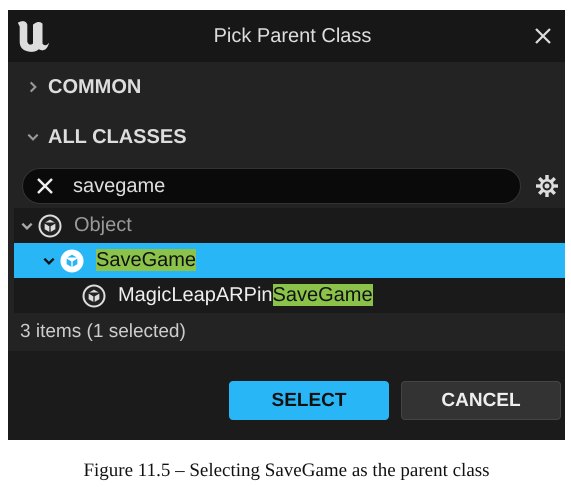  Describe the element at coordinates (292, 36) in the screenshot. I see `window-title: Pick Parent Class` at that location.